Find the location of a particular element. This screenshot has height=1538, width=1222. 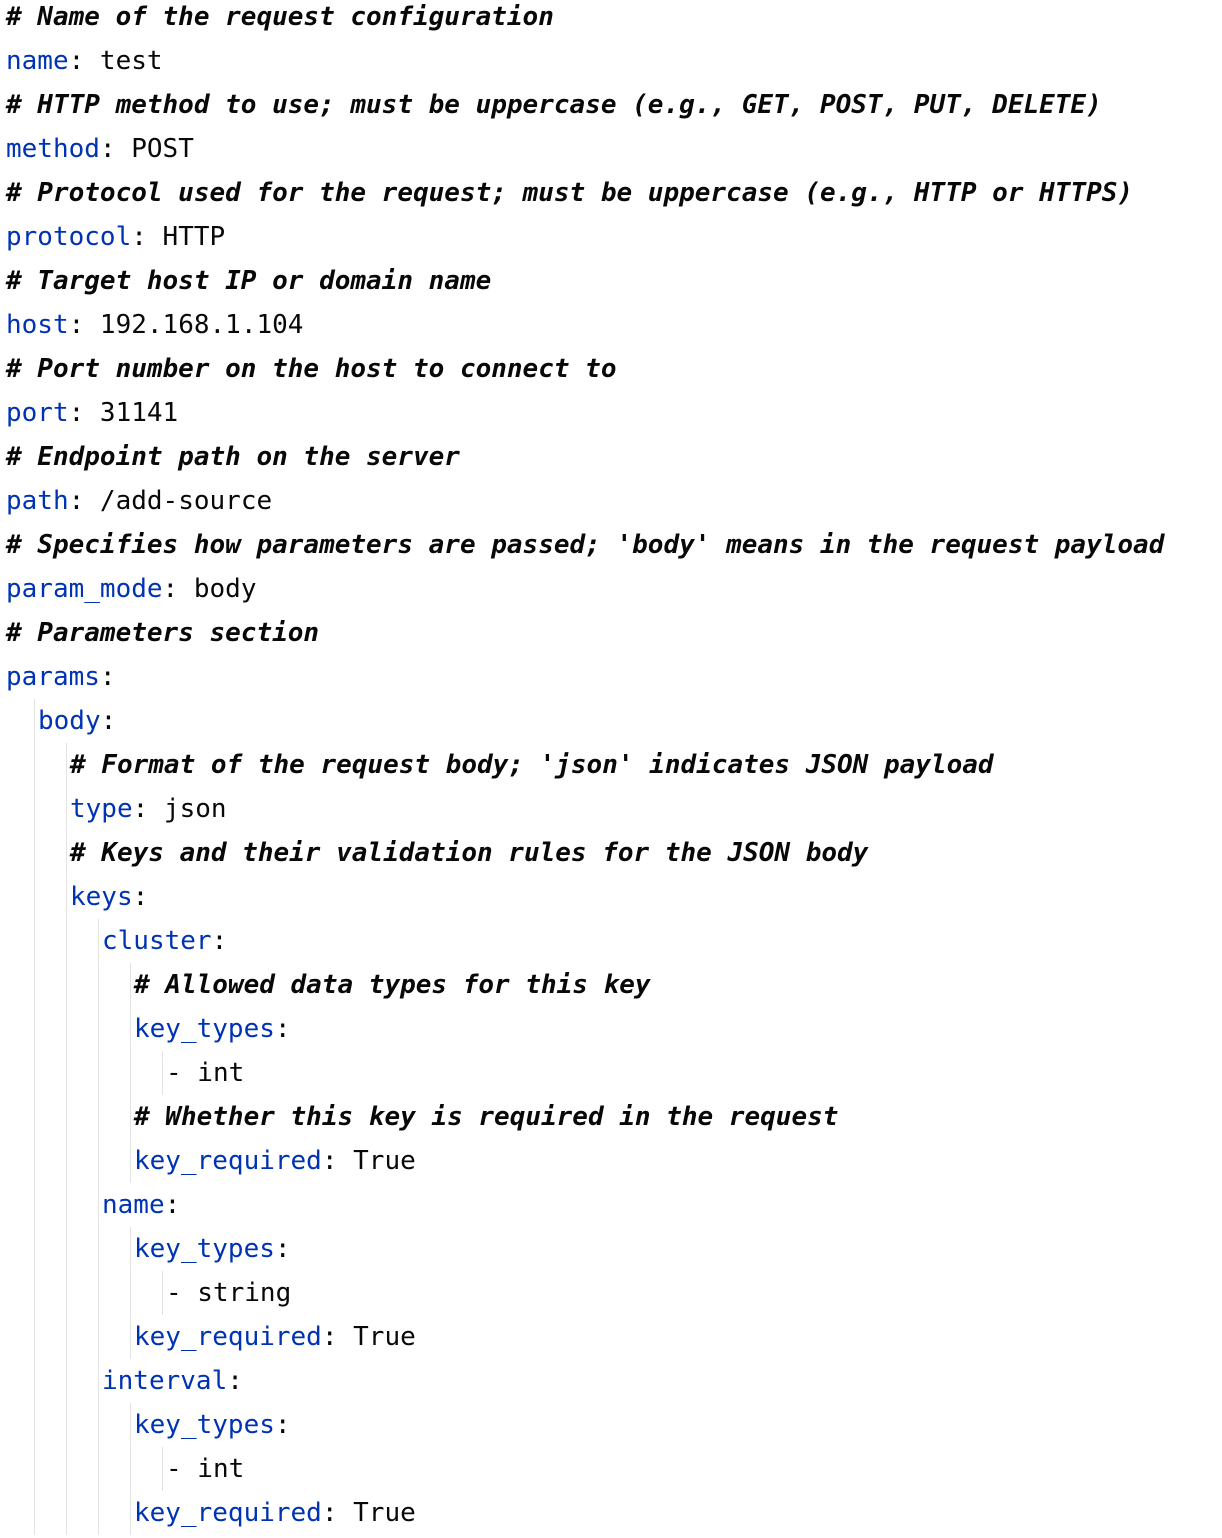

yaml-key: type is located at coordinates (101, 809).